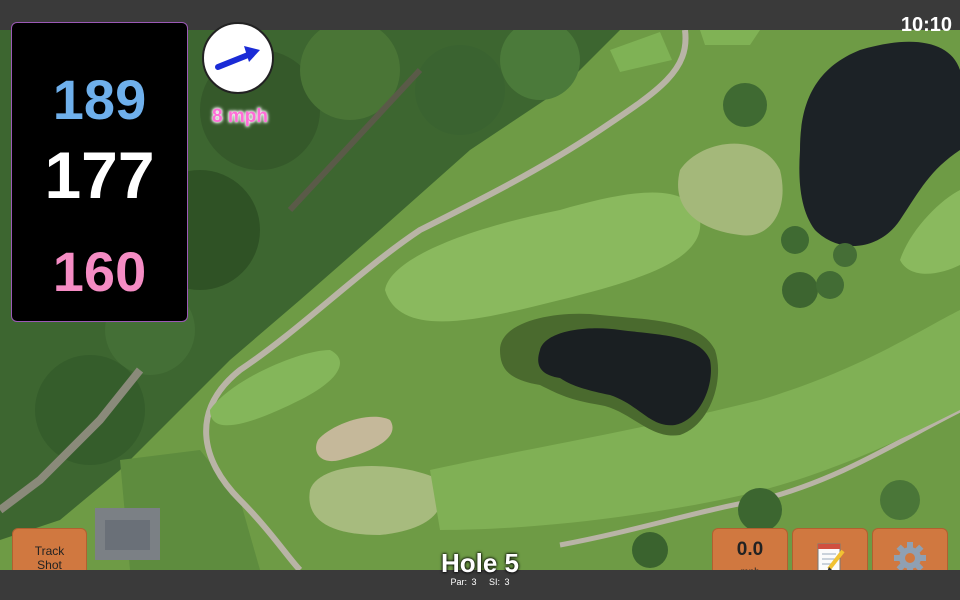 This screenshot has height=600, width=960. I want to click on wind-arrow-icon, so click(237, 58).